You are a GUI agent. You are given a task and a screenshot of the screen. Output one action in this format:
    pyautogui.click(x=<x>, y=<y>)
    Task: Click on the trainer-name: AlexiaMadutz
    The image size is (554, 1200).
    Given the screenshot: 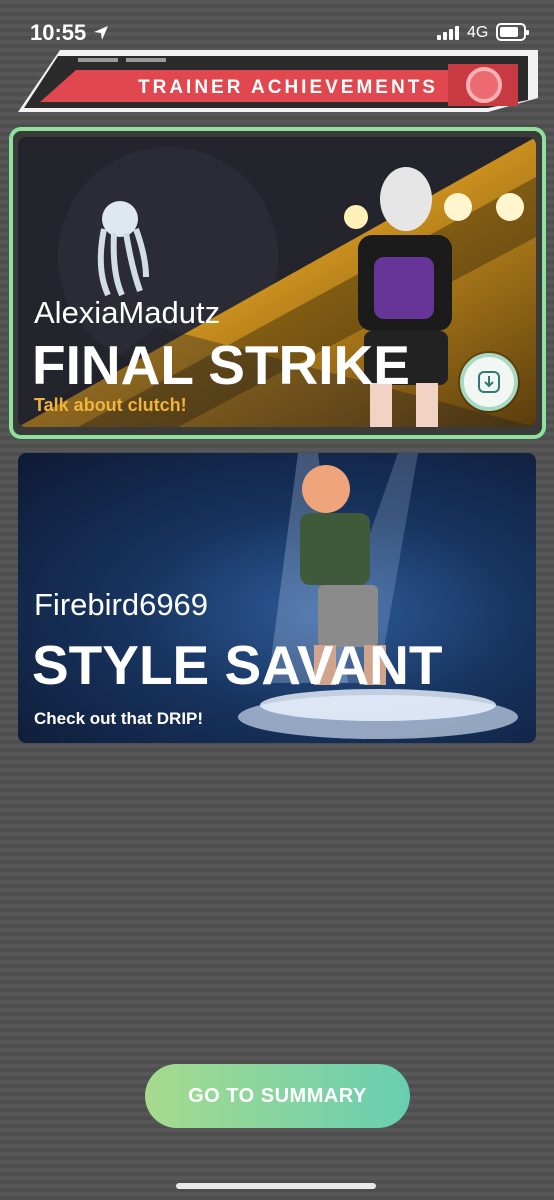 What is the action you would take?
    pyautogui.click(x=127, y=312)
    